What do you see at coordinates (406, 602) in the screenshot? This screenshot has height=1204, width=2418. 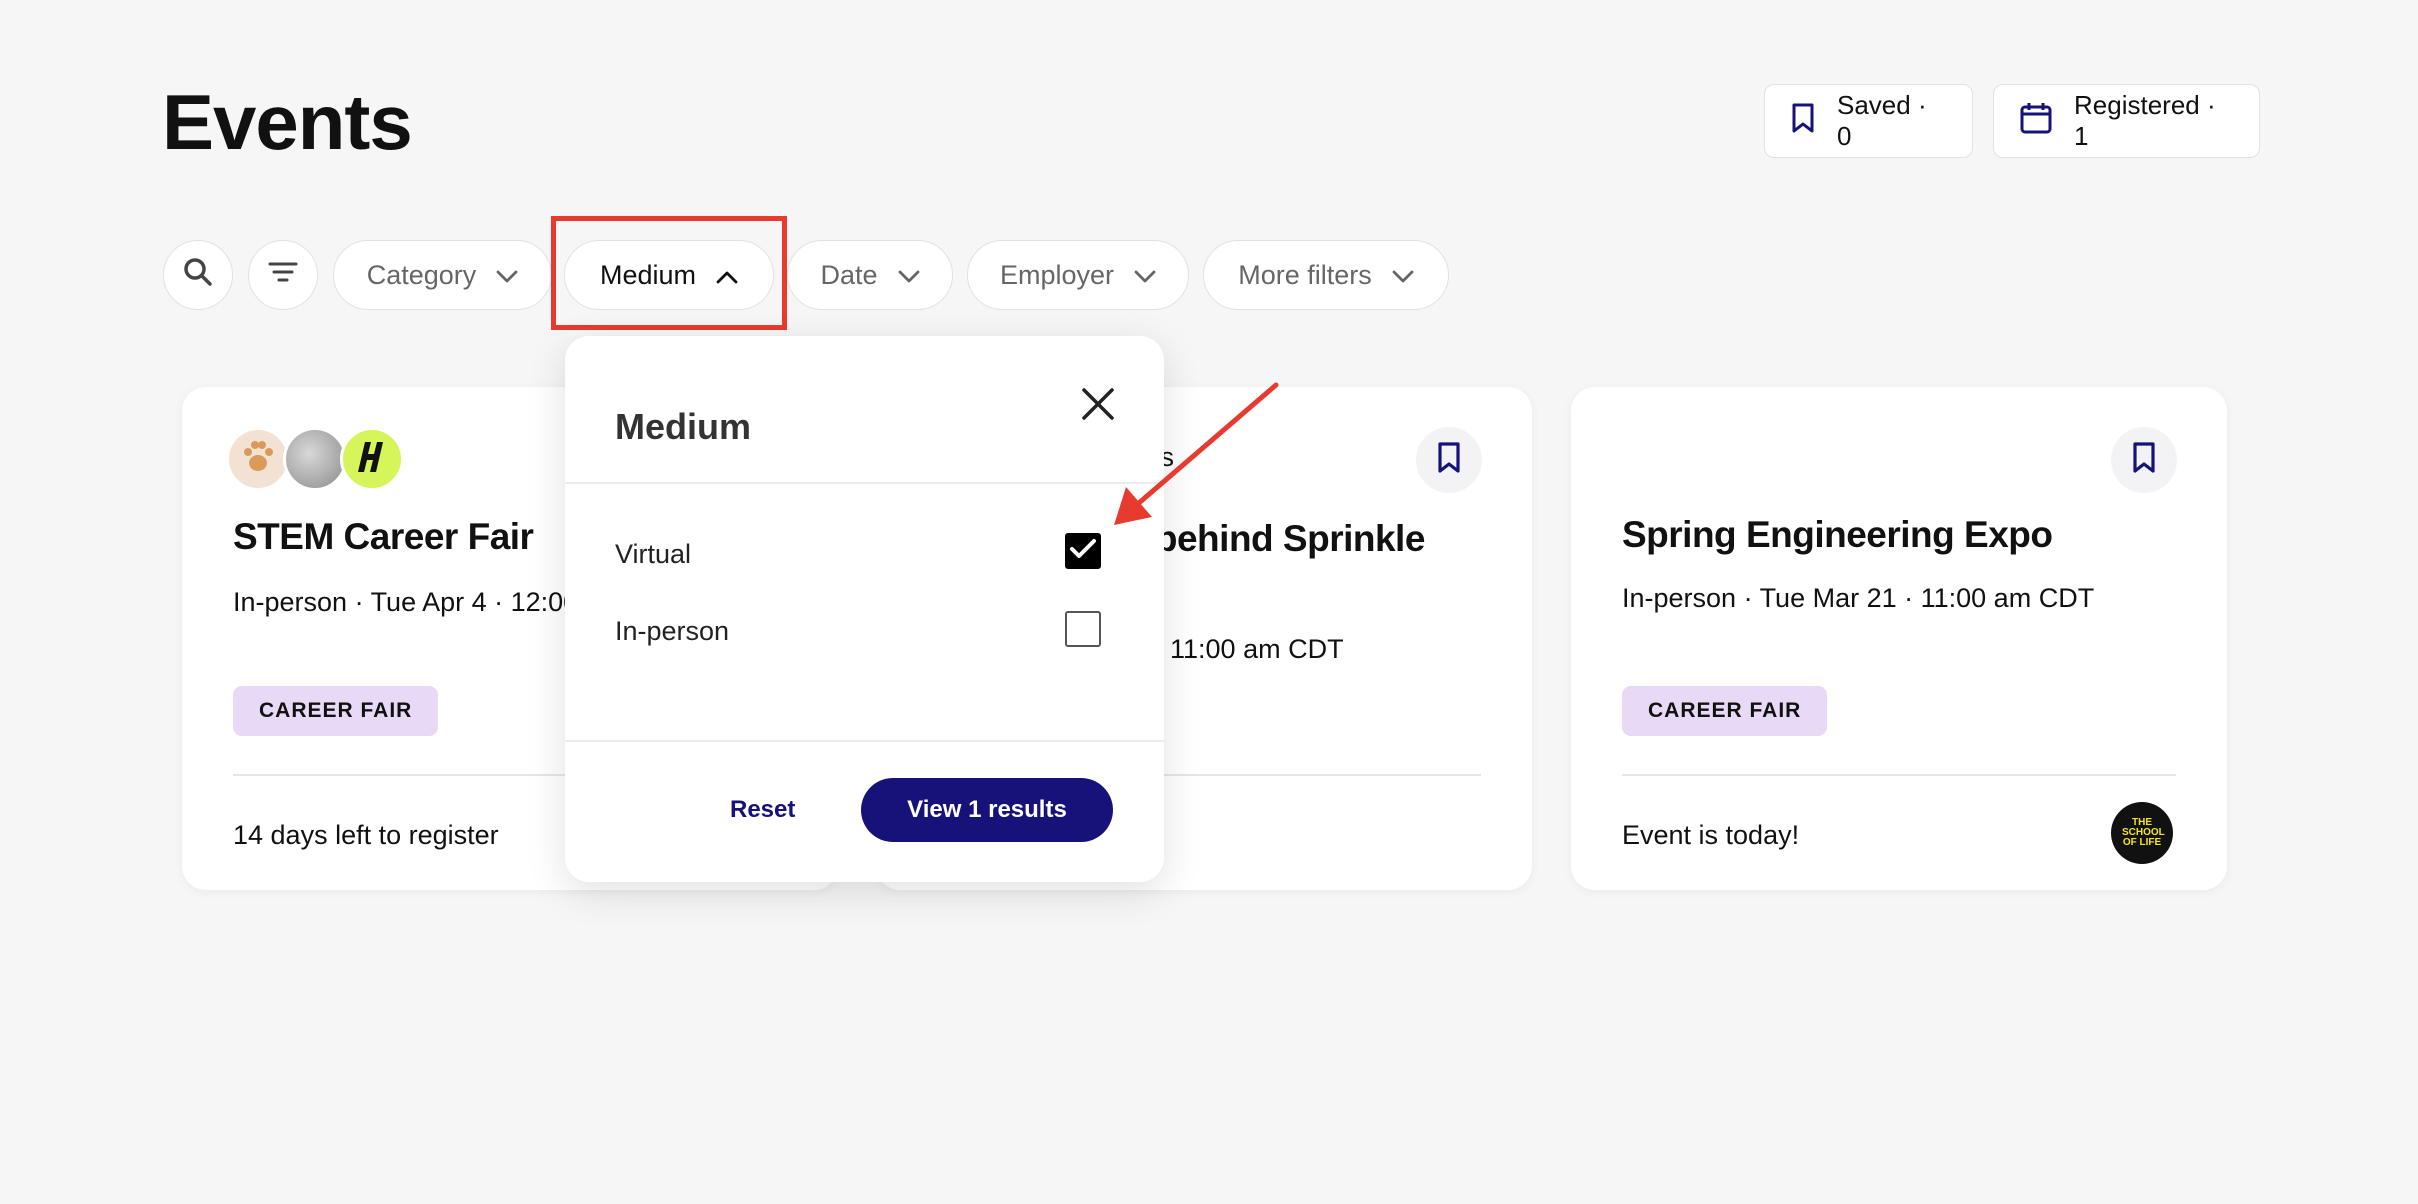 I see `event-meta: In-person · Tue Apr 4 · 12:00` at bounding box center [406, 602].